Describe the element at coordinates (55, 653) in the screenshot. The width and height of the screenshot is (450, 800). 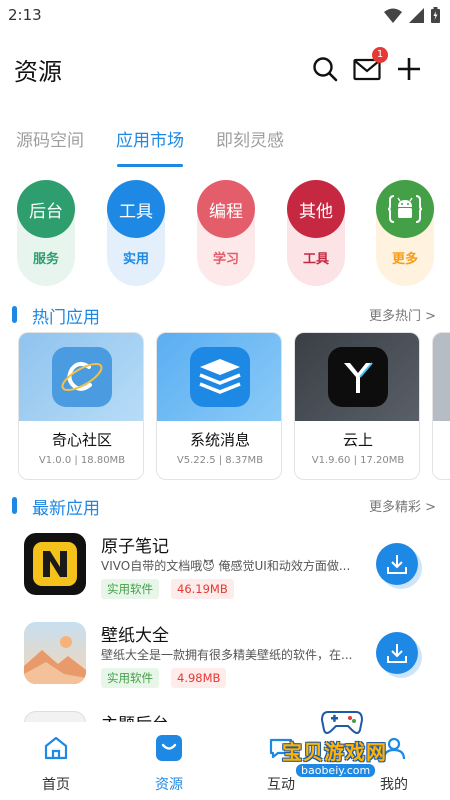
I see `wallpaper-app-icon` at that location.